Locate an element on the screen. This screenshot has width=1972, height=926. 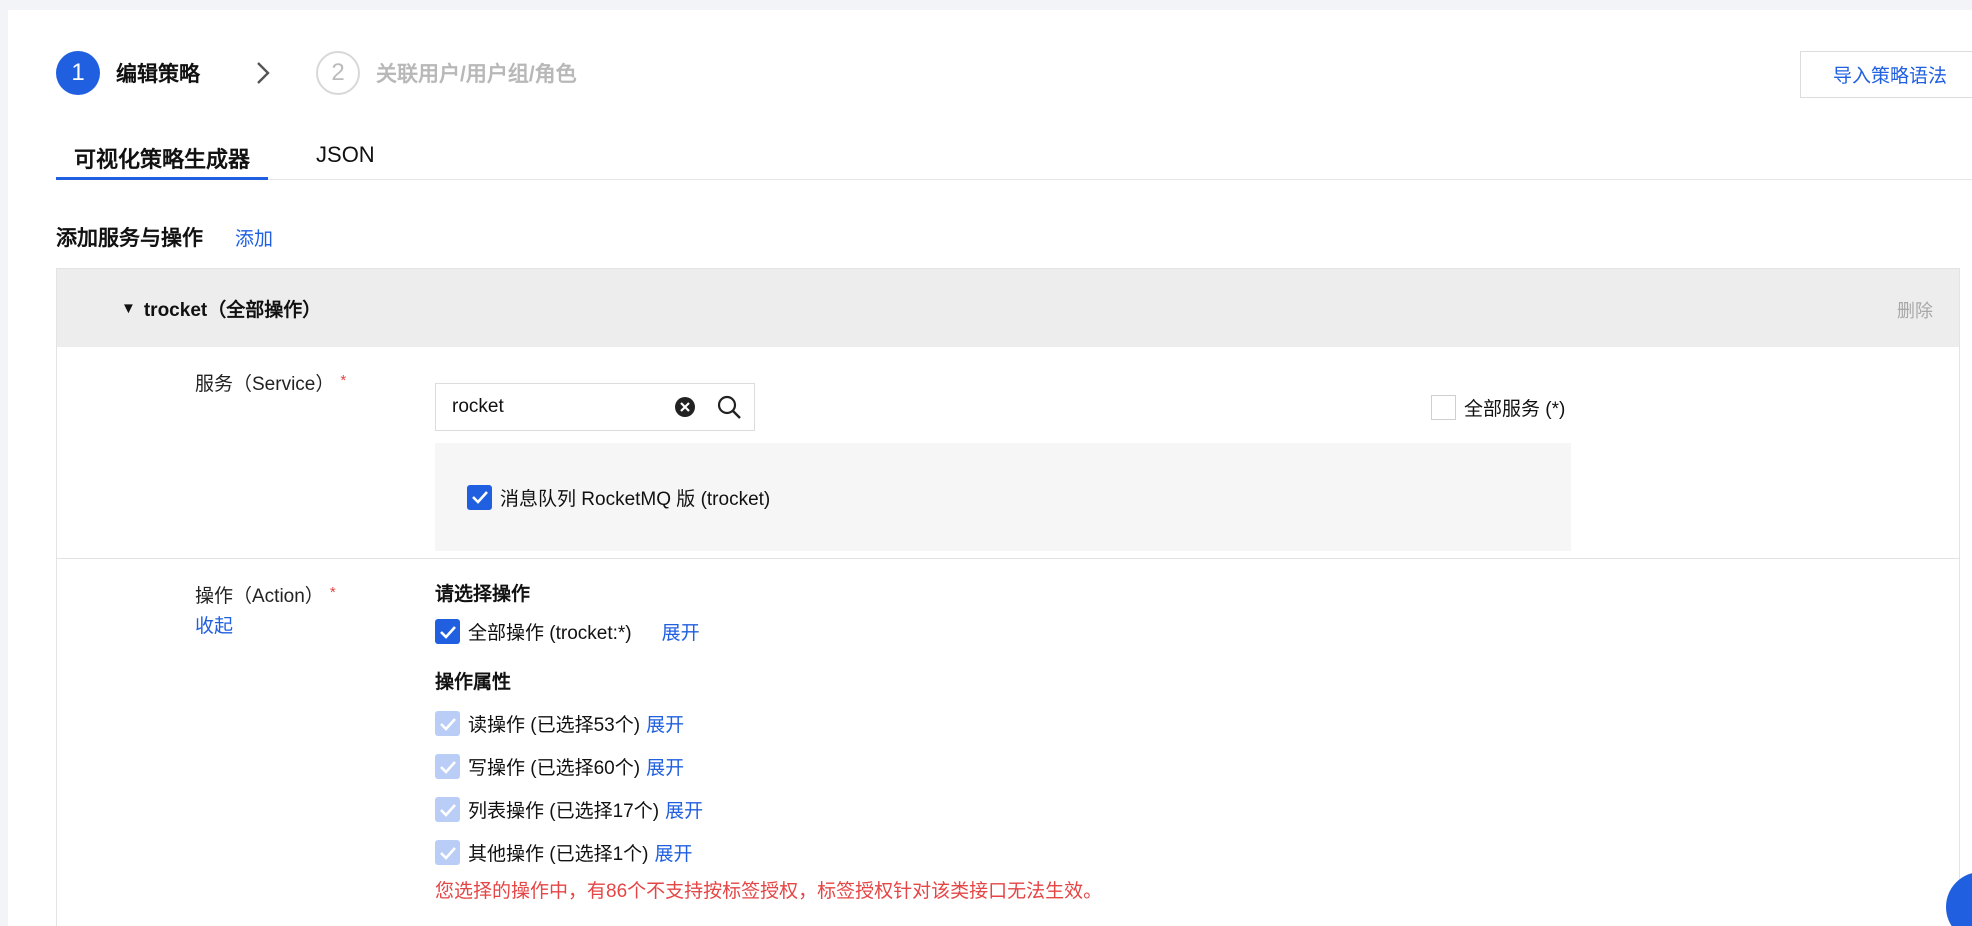
all-actions-checkbox is located at coordinates (447, 631).